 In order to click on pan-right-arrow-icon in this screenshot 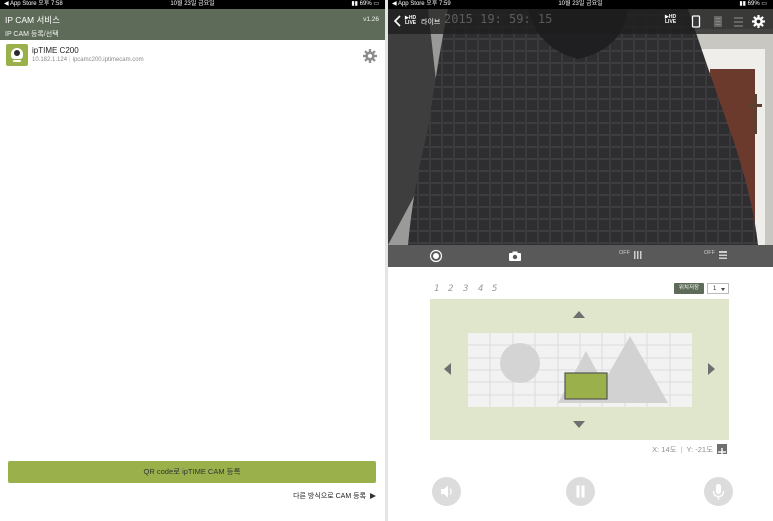, I will do `click(711, 369)`.